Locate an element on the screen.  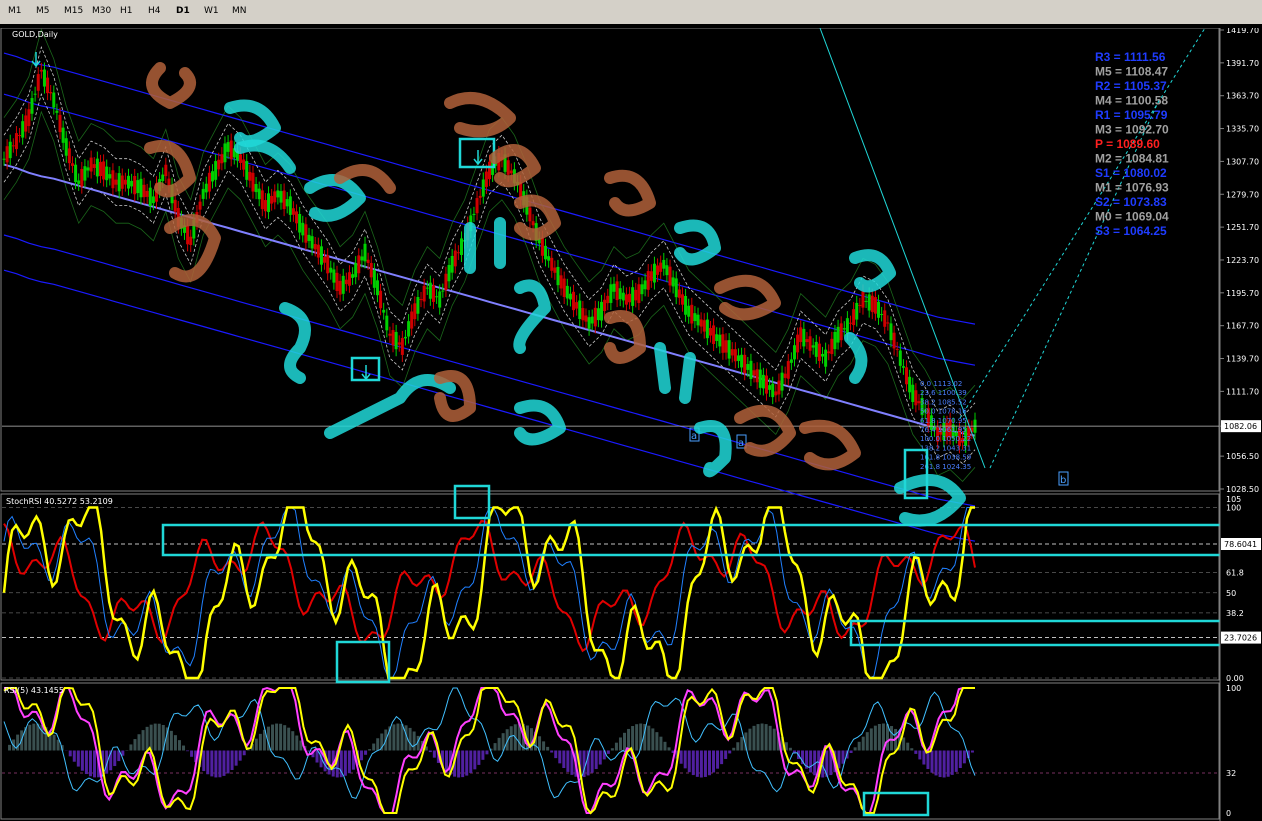
pivot-level-label: M3 = 1092.70 is located at coordinates (1132, 130).